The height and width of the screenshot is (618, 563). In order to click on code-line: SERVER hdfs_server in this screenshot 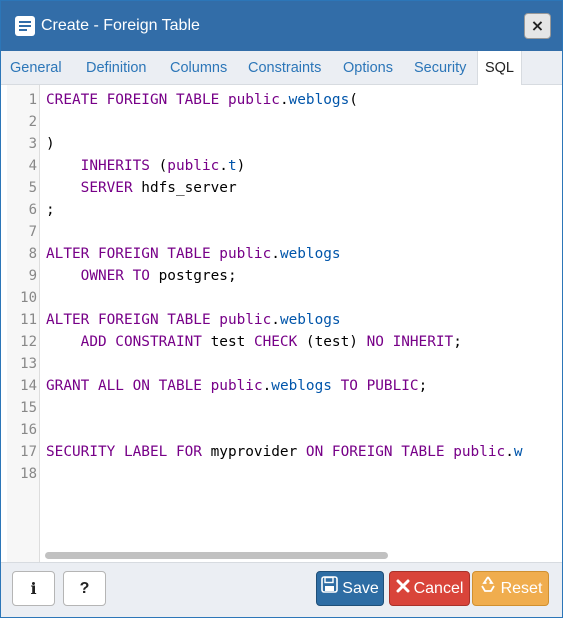, I will do `click(141, 188)`.